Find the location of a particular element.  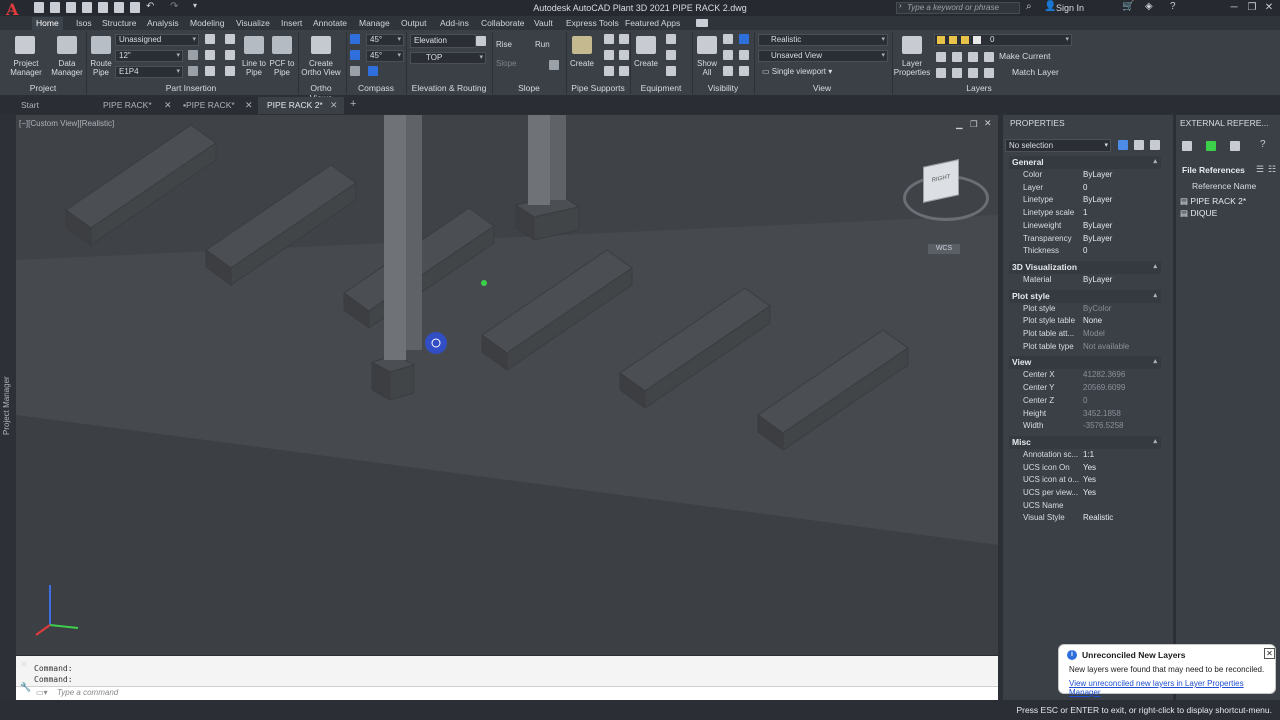

equipment-icon is located at coordinates (646, 45).